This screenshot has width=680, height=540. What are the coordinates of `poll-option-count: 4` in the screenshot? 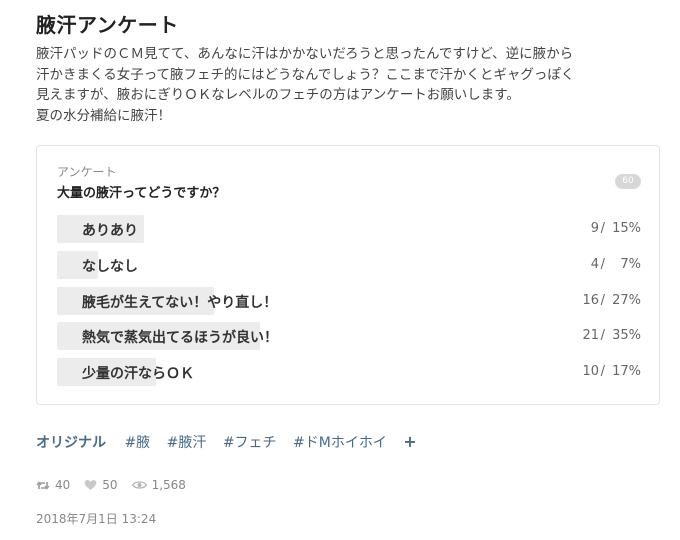 It's located at (594, 264).